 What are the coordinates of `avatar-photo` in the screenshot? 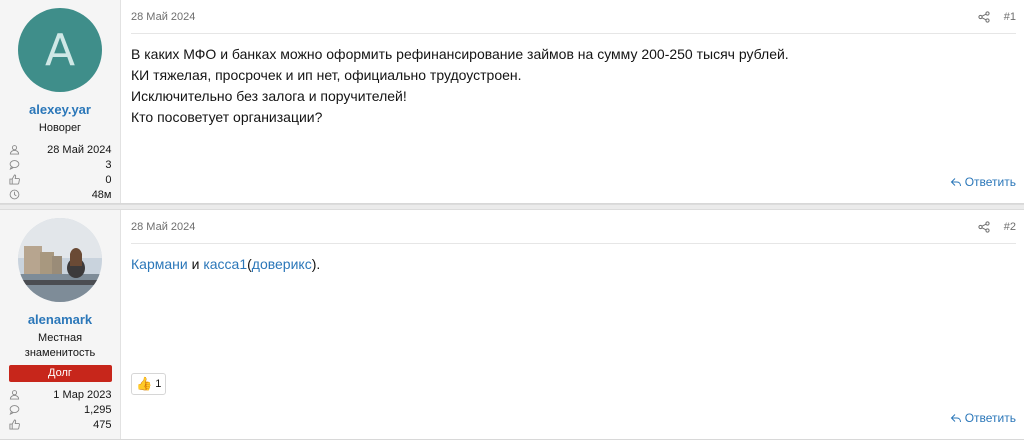 It's located at (60, 260).